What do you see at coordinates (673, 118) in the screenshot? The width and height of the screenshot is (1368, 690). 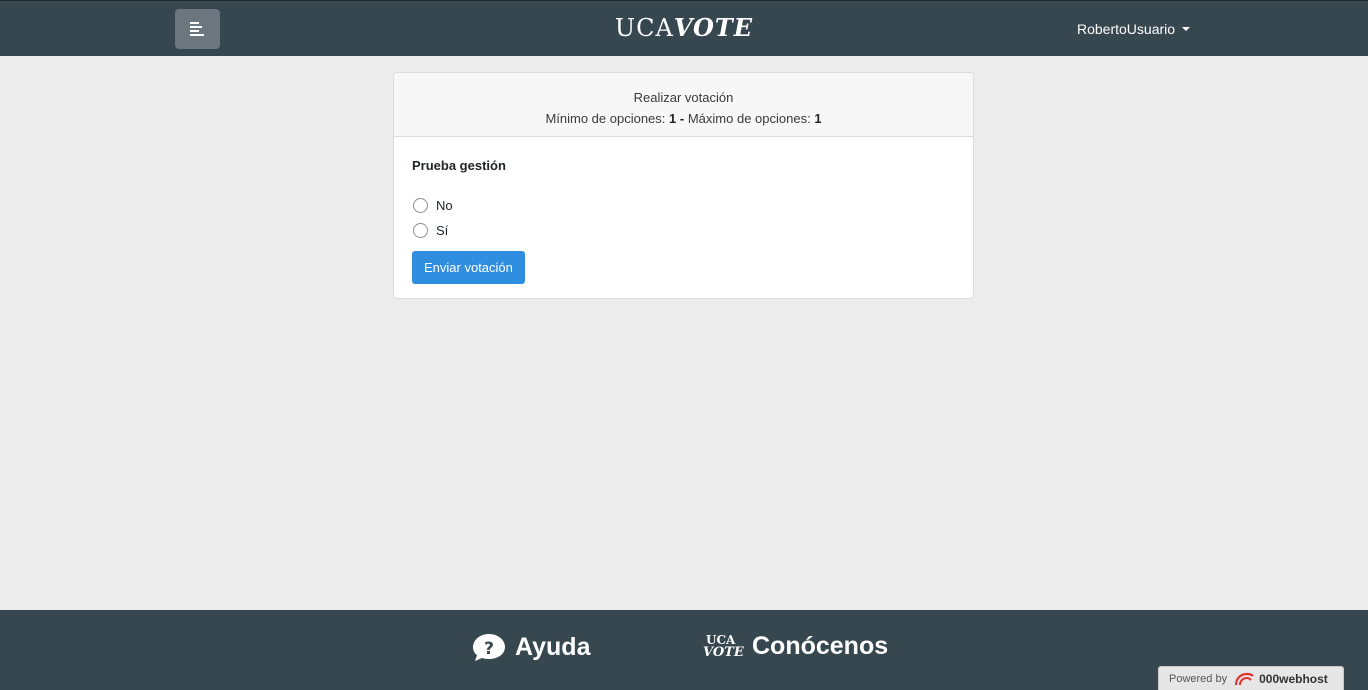 I see `min-options-value: 1` at bounding box center [673, 118].